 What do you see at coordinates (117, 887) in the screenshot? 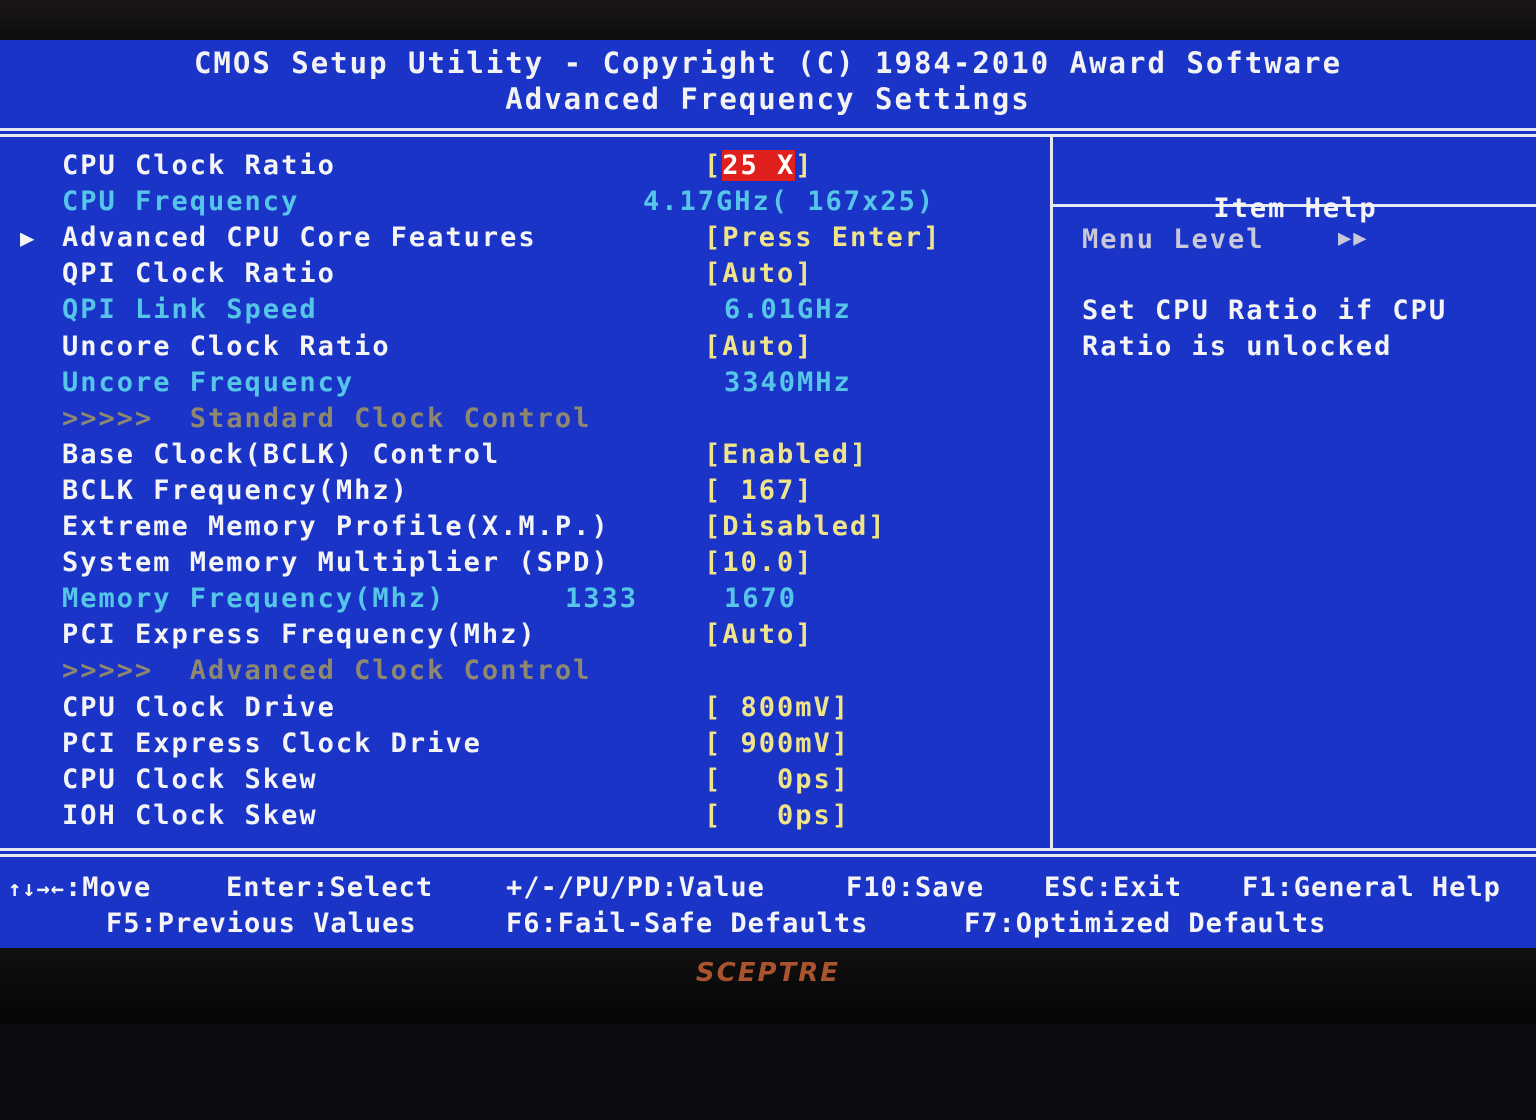
I see `footer-action-move: Move` at bounding box center [117, 887].